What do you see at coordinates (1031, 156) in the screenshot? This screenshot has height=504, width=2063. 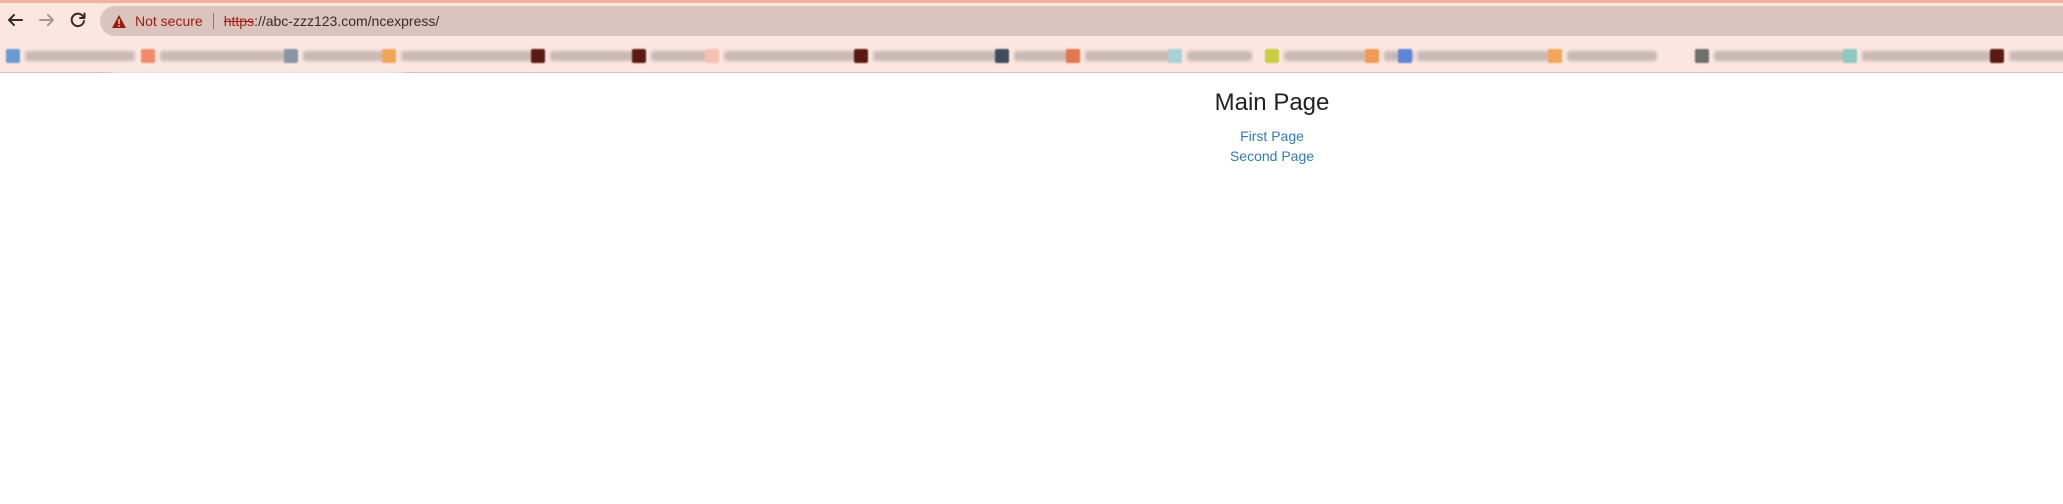 I see `second-page-link: Second Page` at bounding box center [1031, 156].